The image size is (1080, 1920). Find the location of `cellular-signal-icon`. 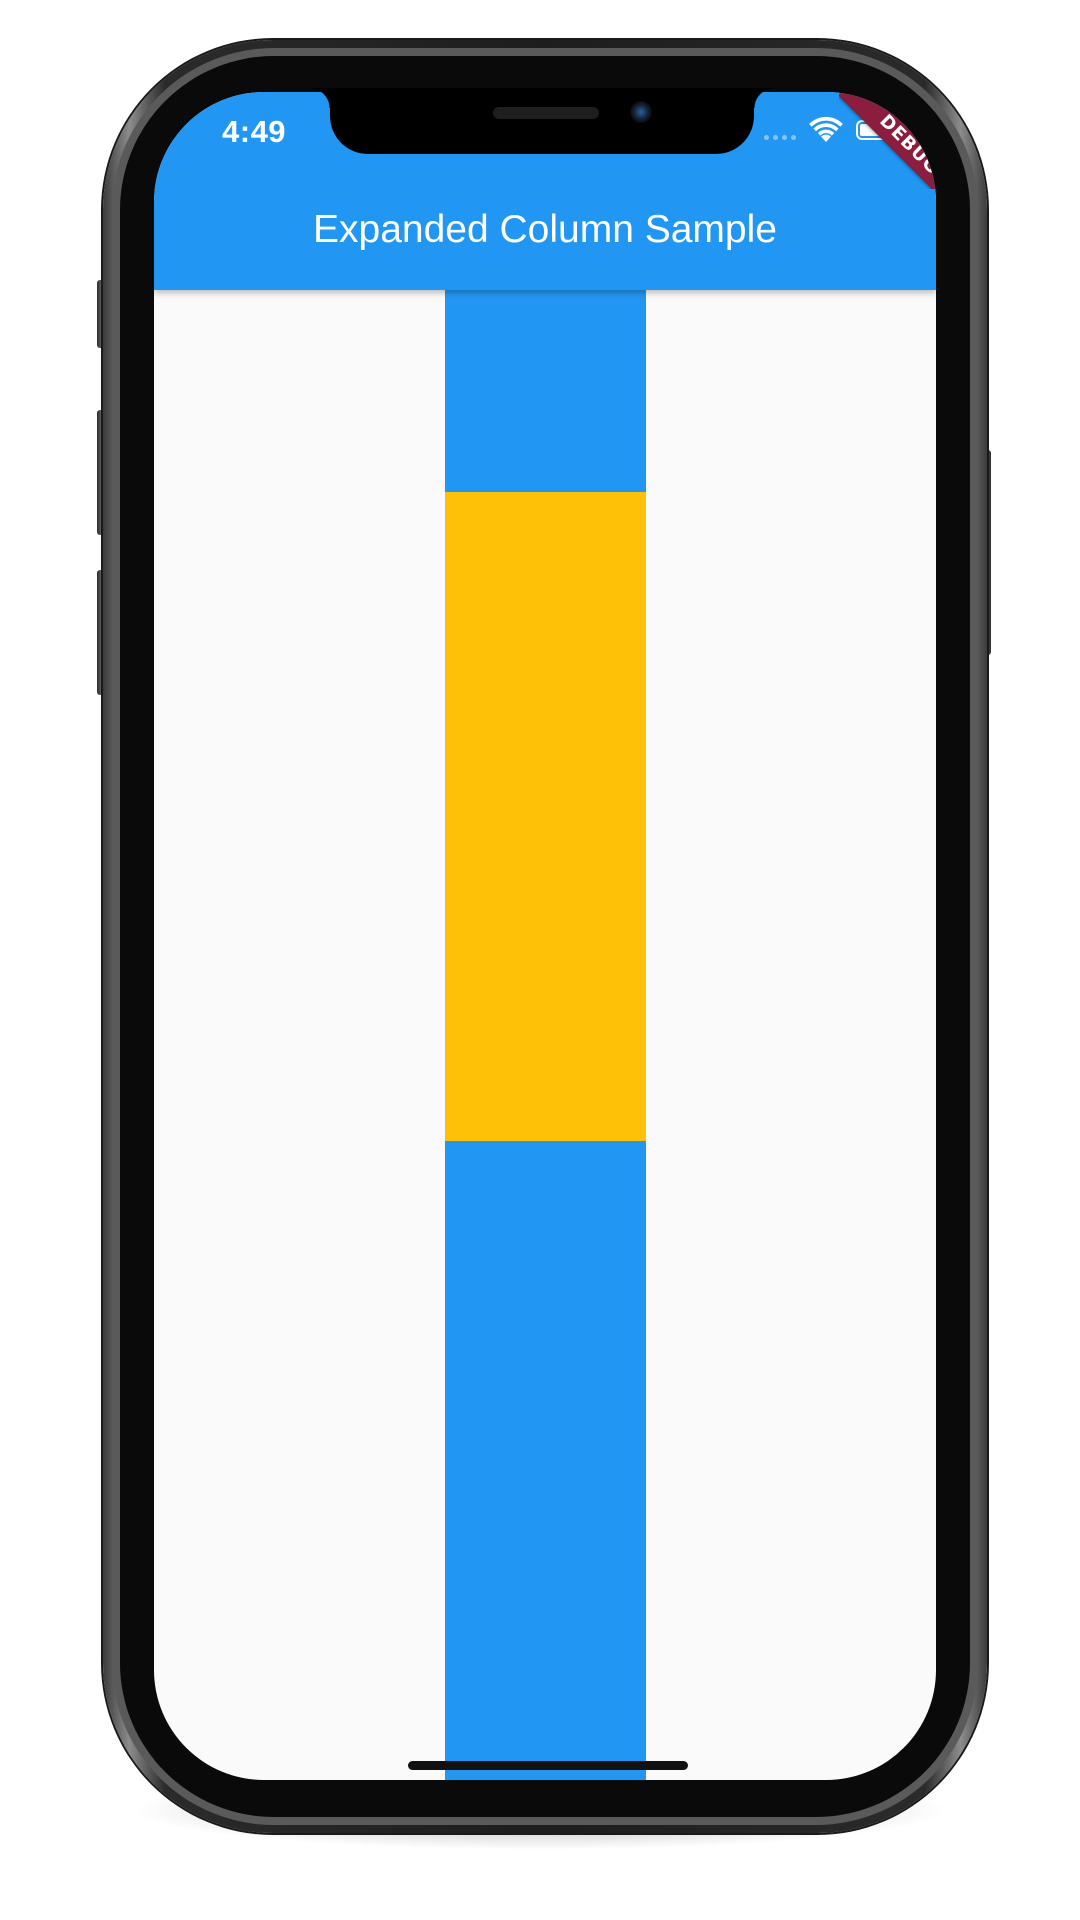

cellular-signal-icon is located at coordinates (780, 137).